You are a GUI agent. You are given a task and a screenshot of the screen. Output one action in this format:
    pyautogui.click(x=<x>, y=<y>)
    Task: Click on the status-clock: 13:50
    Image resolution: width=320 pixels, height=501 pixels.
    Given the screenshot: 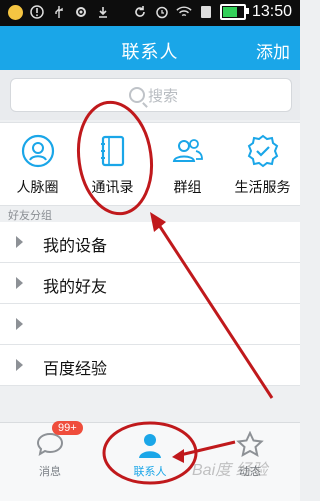 What is the action you would take?
    pyautogui.click(x=271, y=11)
    